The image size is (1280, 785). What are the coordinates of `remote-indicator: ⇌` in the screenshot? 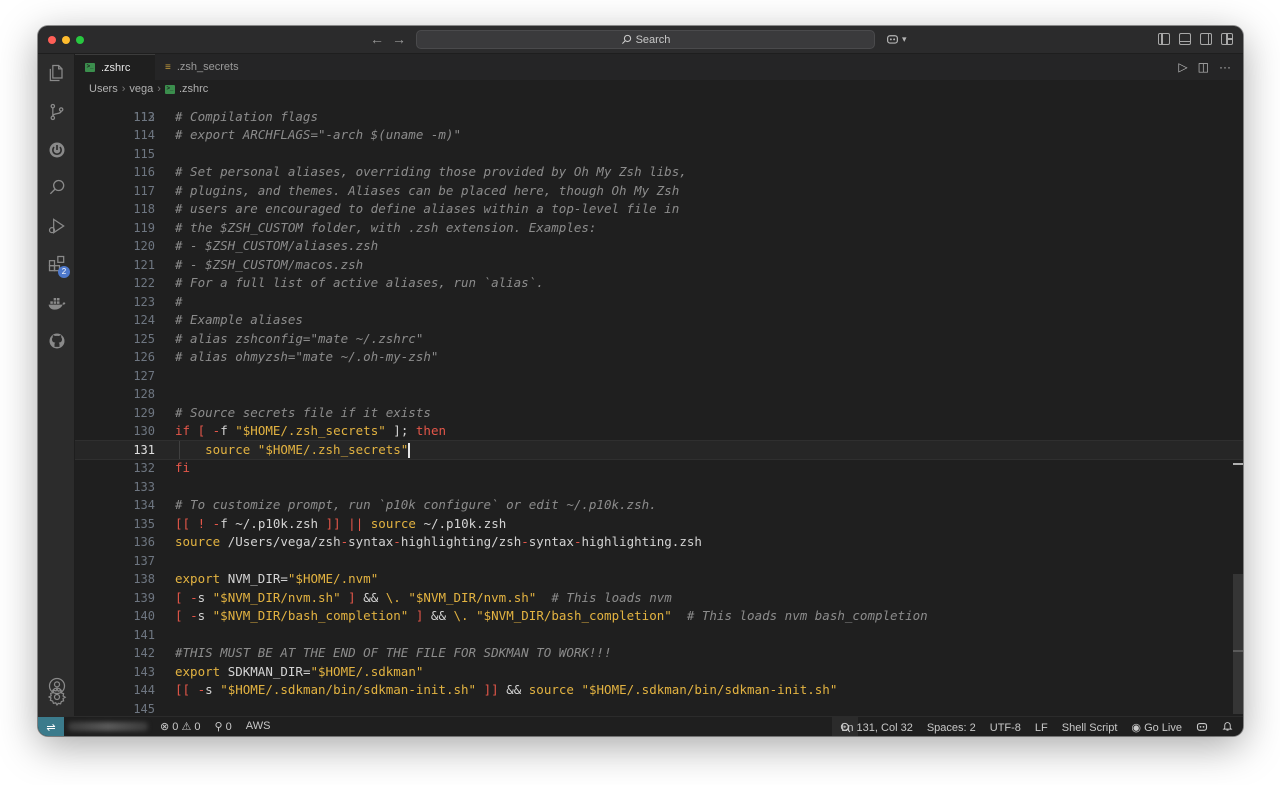 It's located at (51, 726).